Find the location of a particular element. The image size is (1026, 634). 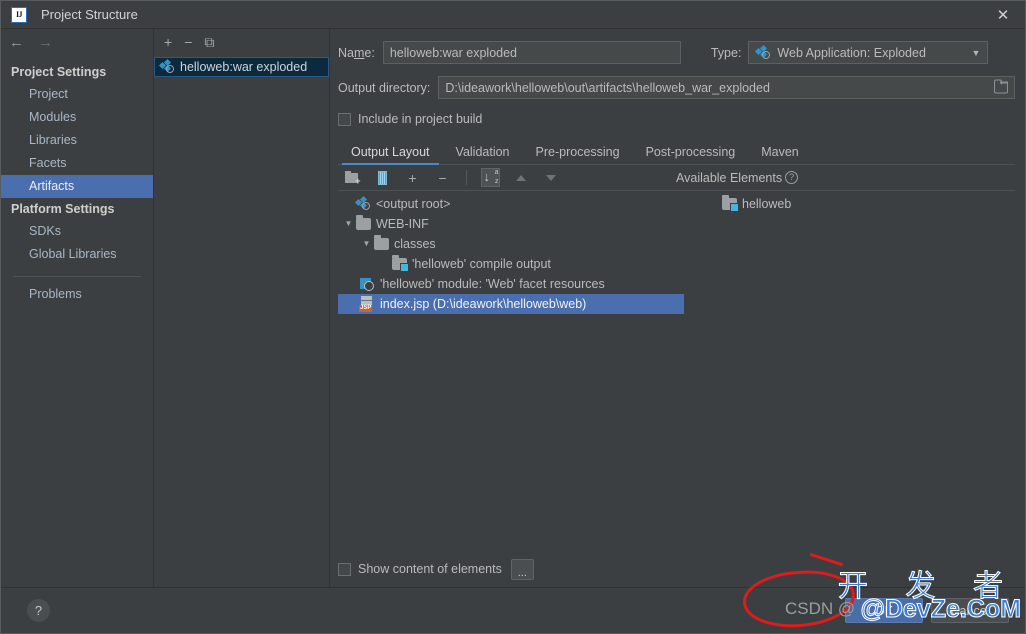

type-label: Type: is located at coordinates (726, 52).